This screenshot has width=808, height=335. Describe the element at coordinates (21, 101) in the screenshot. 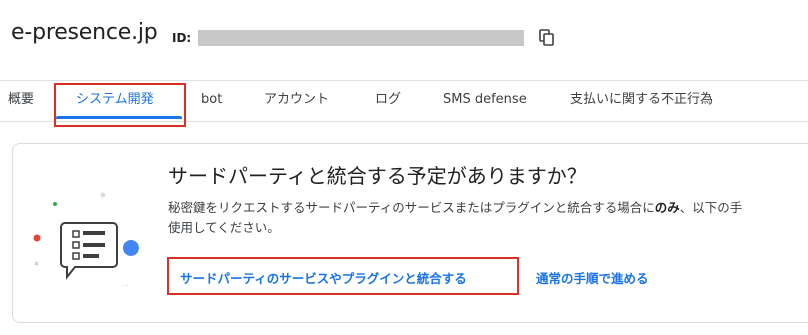

I see `tab-overview: 概要` at that location.